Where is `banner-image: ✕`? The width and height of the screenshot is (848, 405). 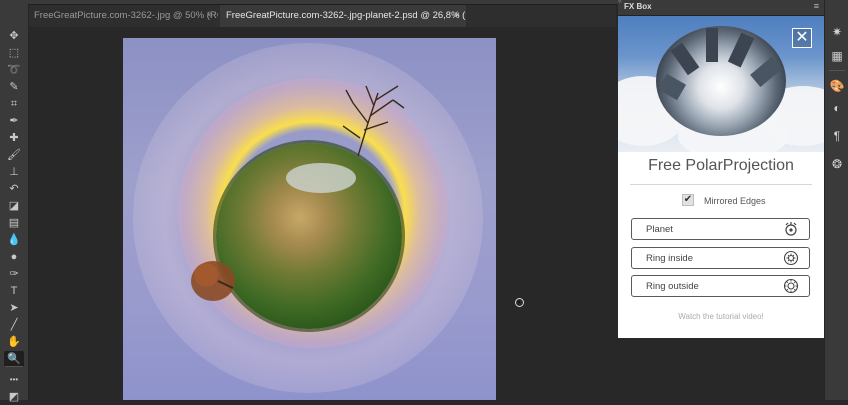 banner-image: ✕ is located at coordinates (721, 84).